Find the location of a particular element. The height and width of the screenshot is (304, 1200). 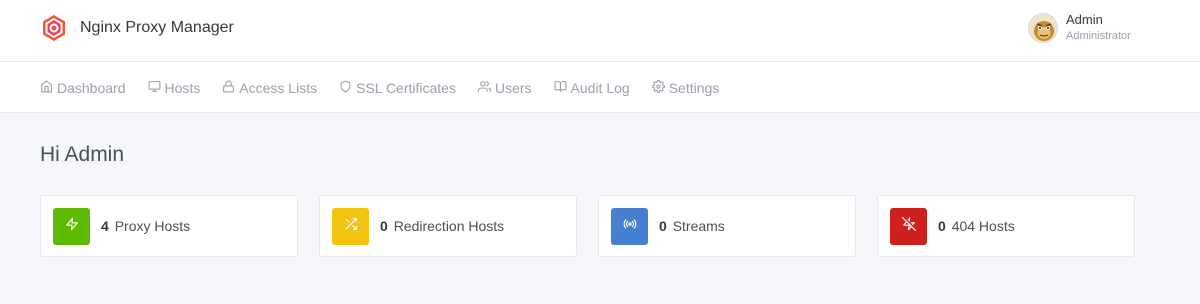

zap-off-icon is located at coordinates (908, 226).